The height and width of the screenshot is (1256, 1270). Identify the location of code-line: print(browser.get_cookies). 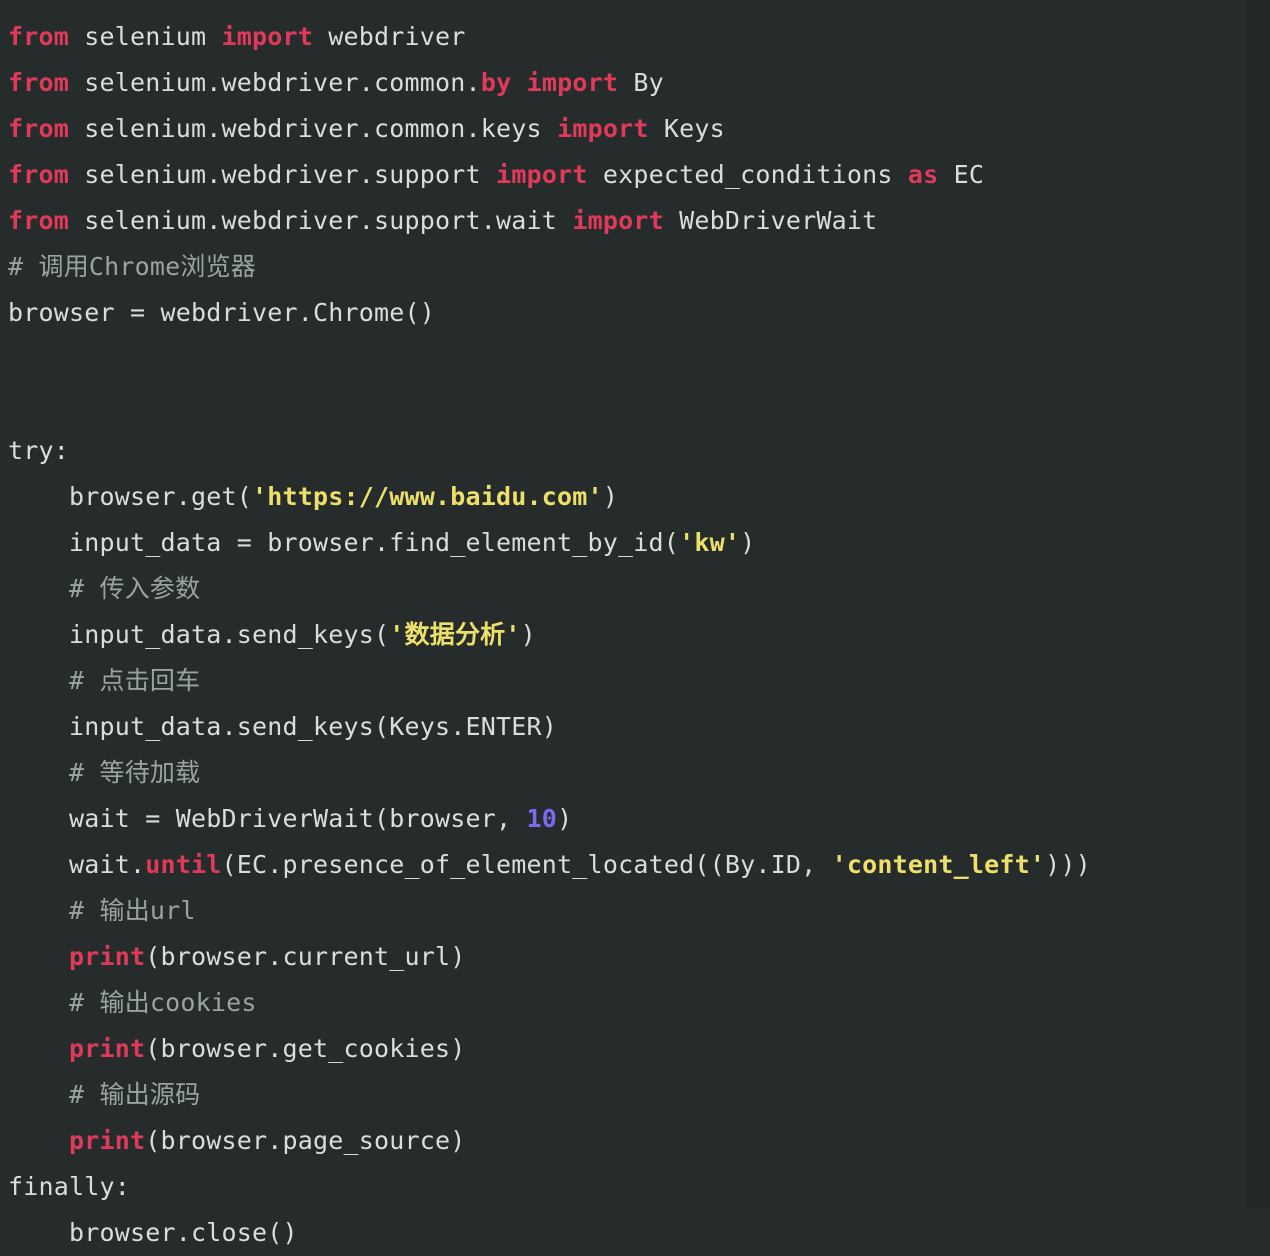
(635, 1049).